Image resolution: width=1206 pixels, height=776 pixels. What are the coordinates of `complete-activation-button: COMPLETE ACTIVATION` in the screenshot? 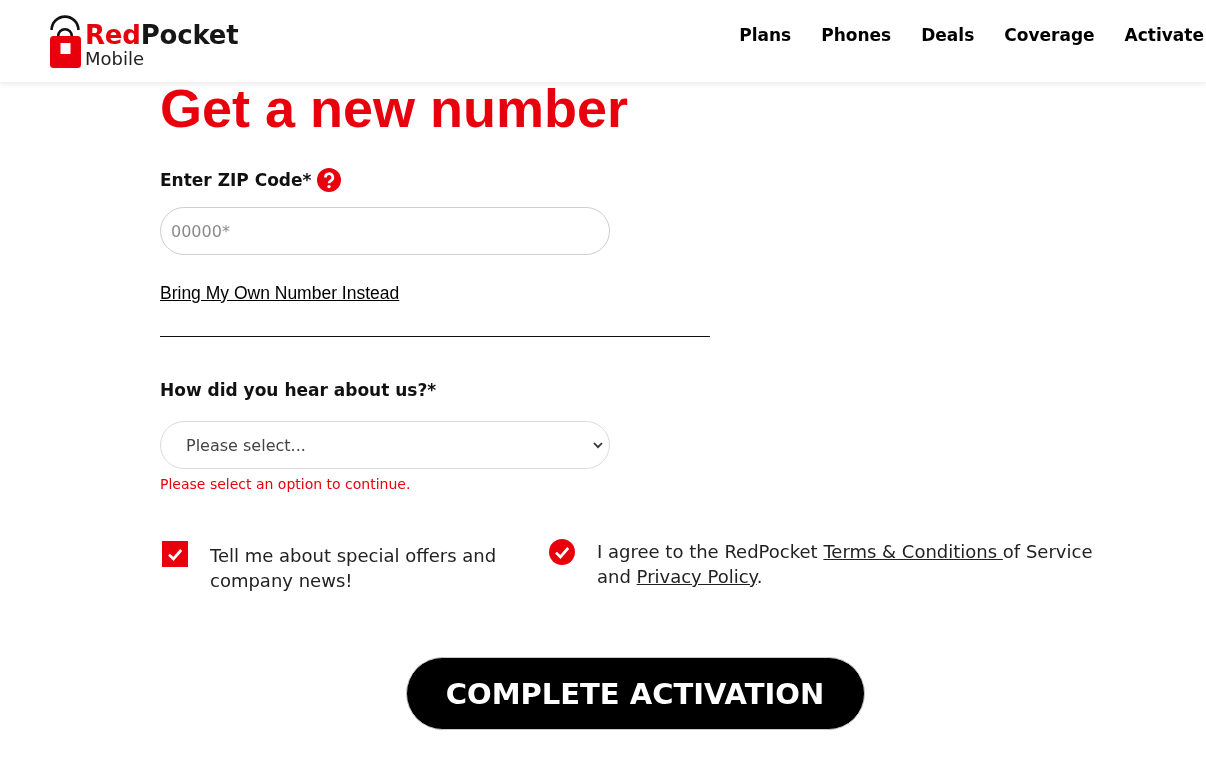 It's located at (635, 693).